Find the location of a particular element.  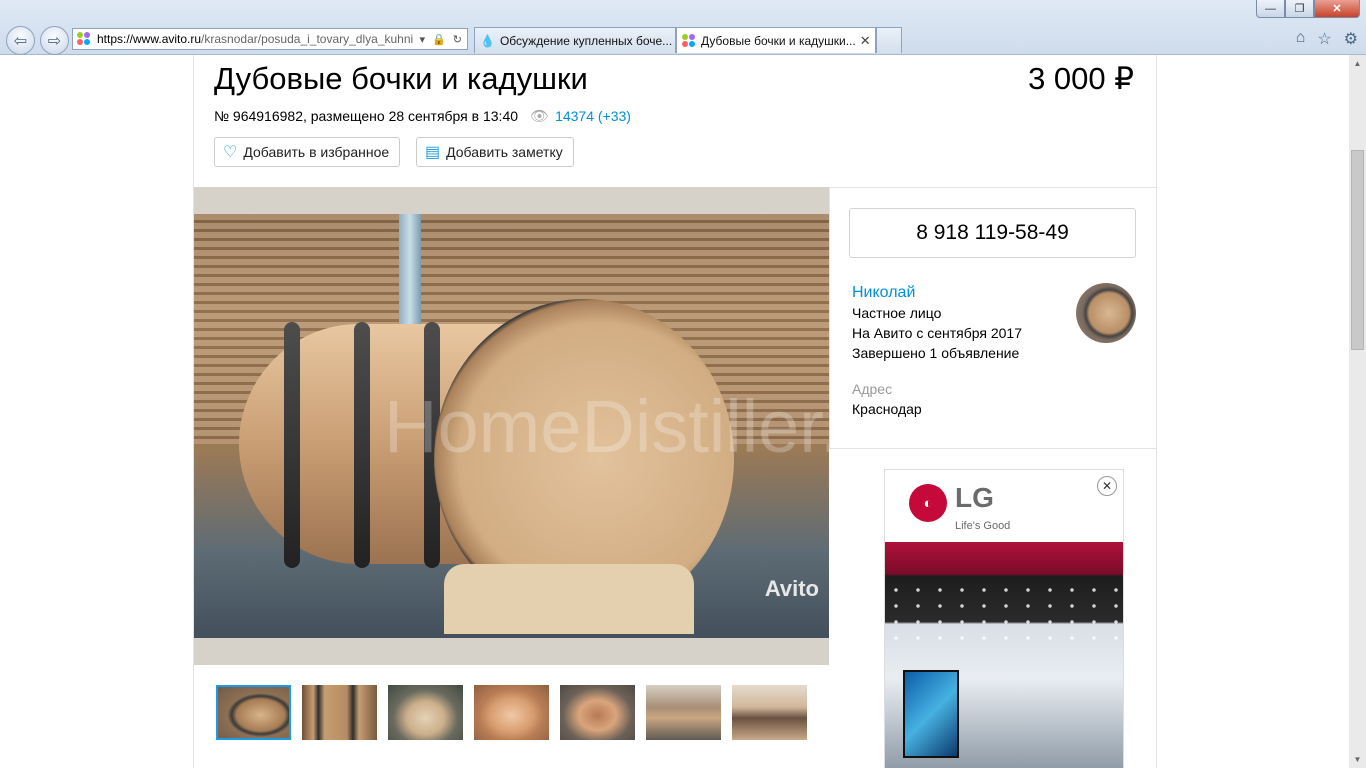

refresh-icon: ↻ is located at coordinates (457, 39).